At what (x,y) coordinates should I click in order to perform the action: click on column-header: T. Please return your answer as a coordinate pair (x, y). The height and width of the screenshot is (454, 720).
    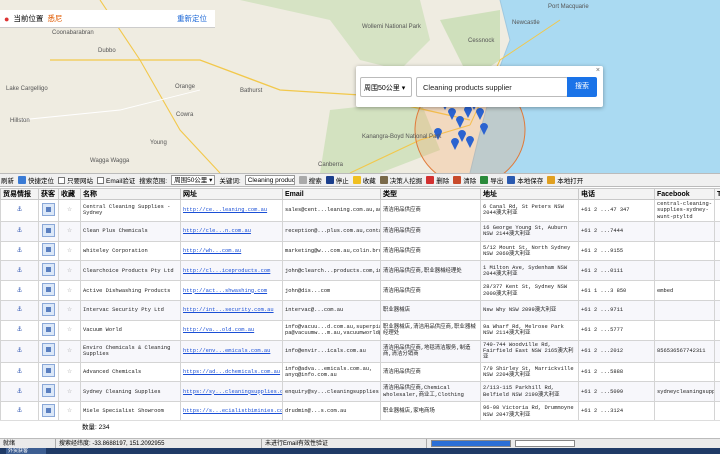
    Looking at the image, I should click on (717, 194).